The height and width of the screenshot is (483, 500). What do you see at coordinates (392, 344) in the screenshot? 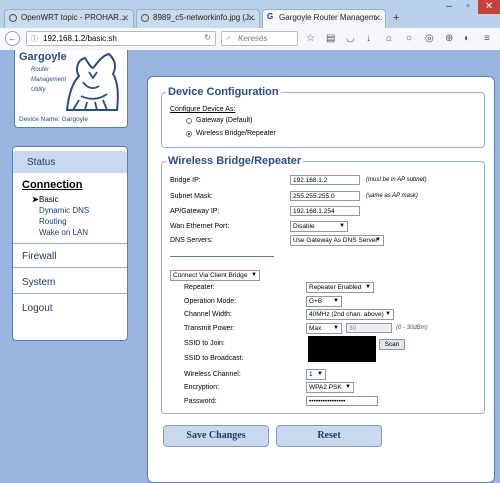
I see `scan-button: Scan` at bounding box center [392, 344].